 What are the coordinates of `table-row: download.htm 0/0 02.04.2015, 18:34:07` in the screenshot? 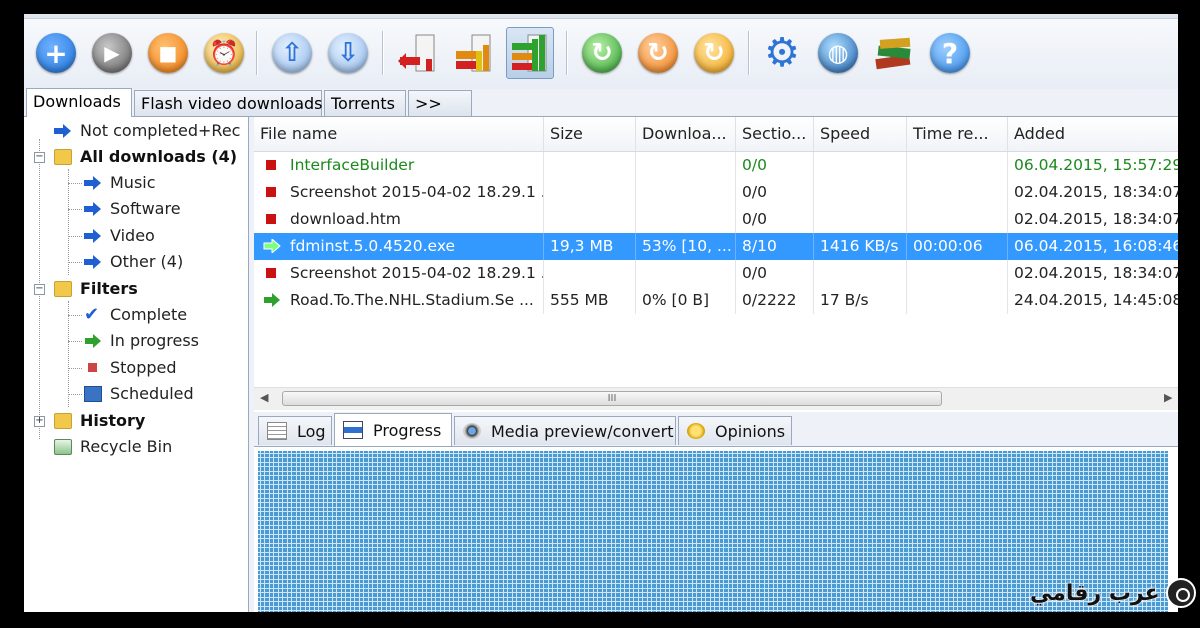 It's located at (716, 219).